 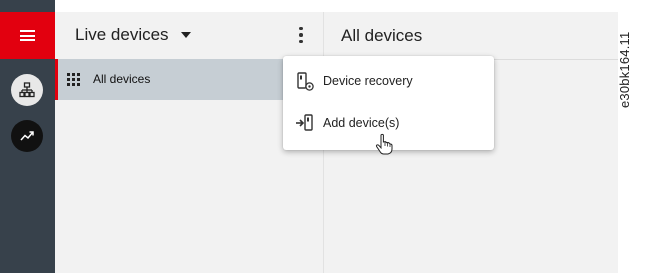 I want to click on live-devices-dropdown: Live devices, so click(x=133, y=35).